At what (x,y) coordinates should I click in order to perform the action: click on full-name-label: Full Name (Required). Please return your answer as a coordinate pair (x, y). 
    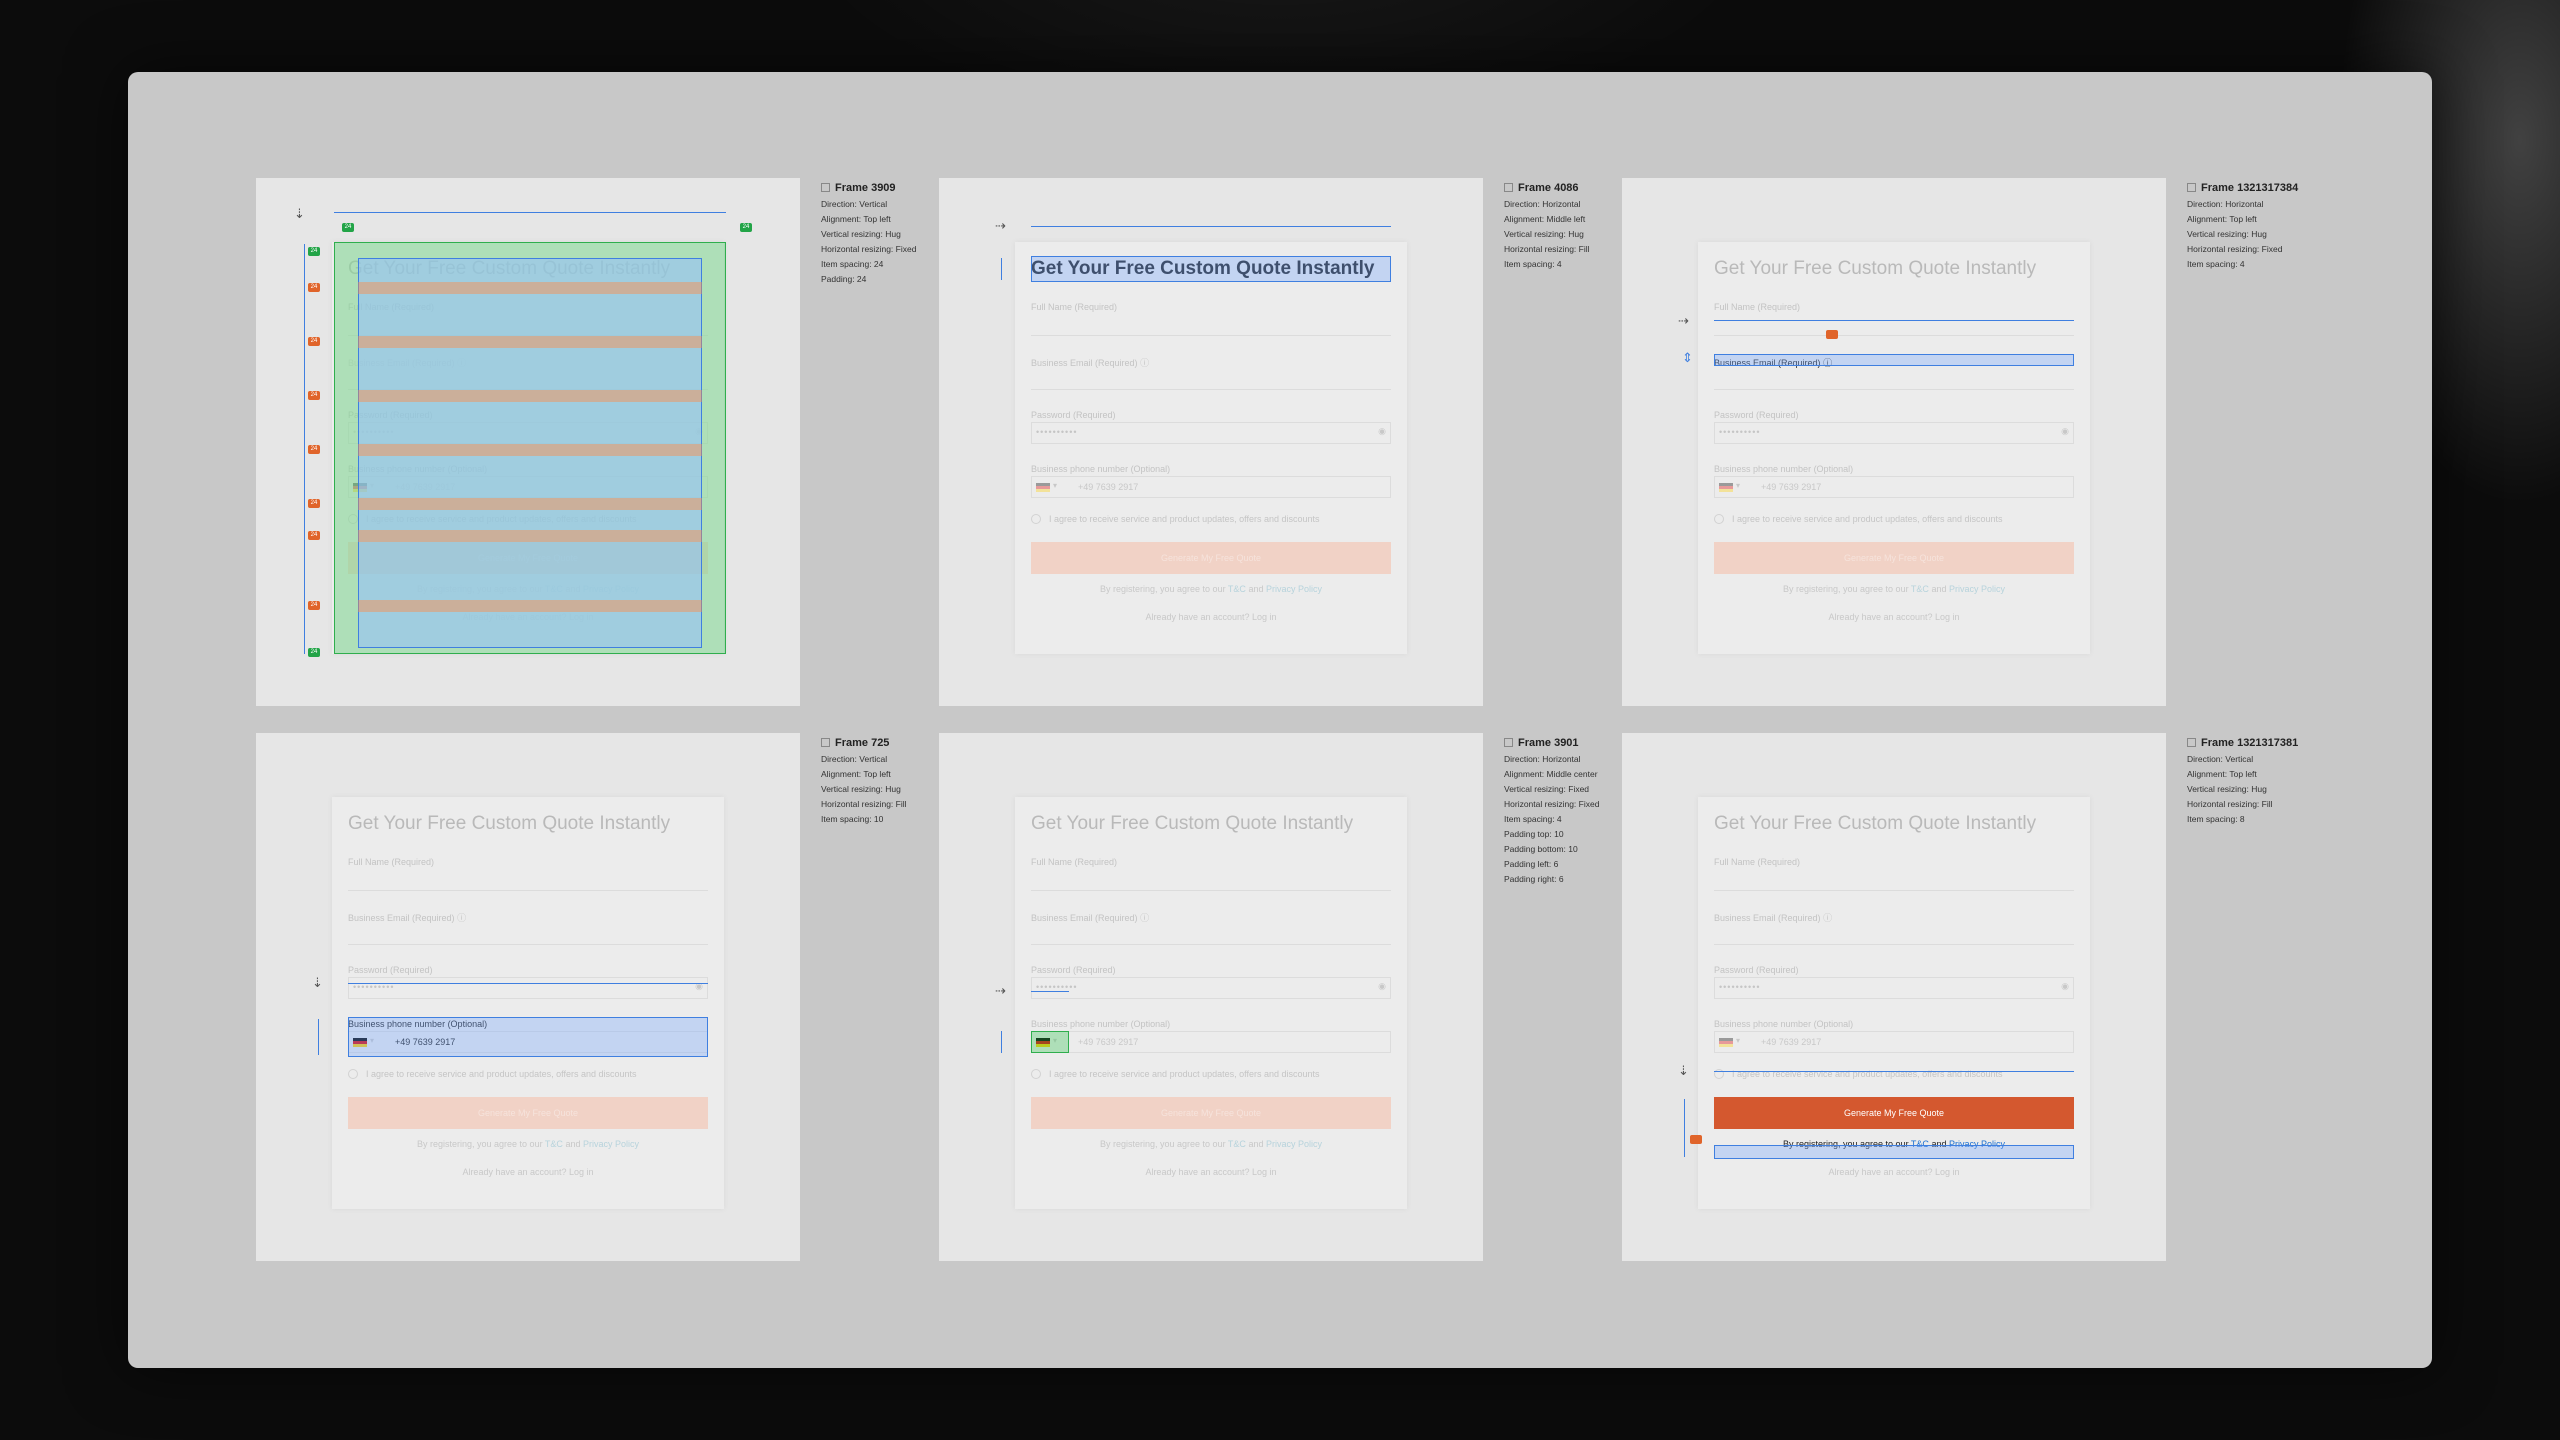
    Looking at the image, I should click on (1074, 307).